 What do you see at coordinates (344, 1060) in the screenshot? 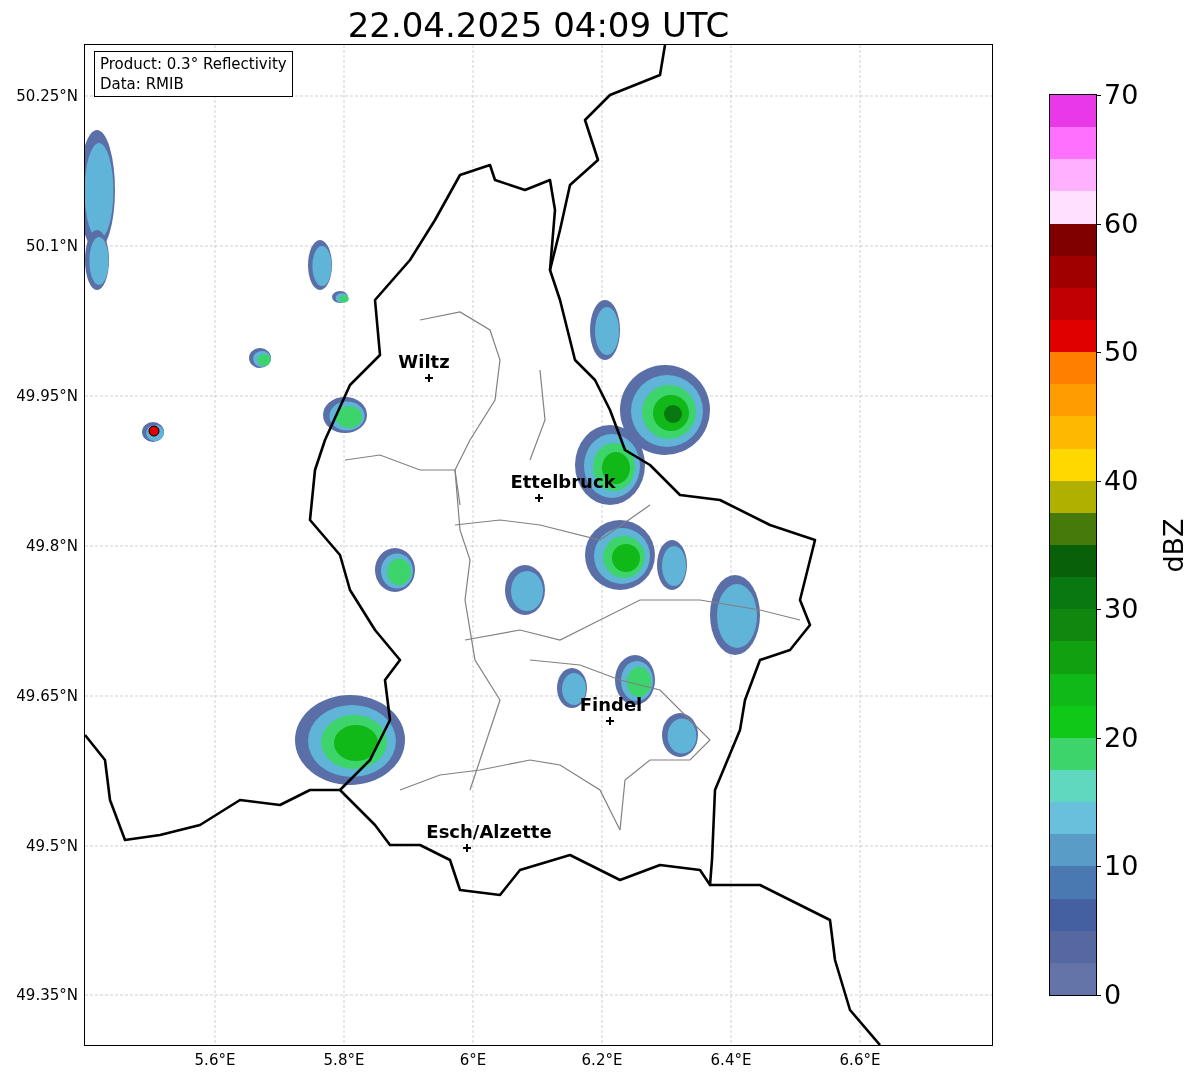
I see `axis-label: 5.8°E` at bounding box center [344, 1060].